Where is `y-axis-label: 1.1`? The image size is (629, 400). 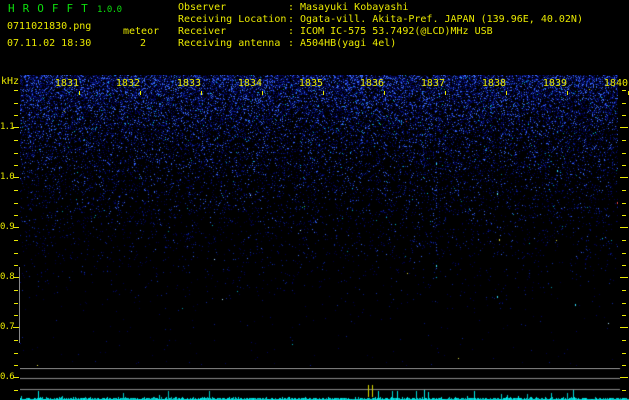
y-axis-label: 1.1 is located at coordinates (7, 127).